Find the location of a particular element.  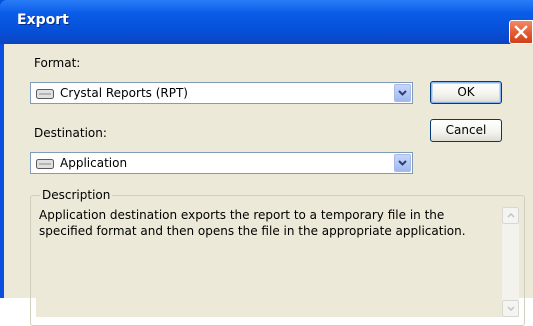

description-legend: Description is located at coordinates (76, 195).